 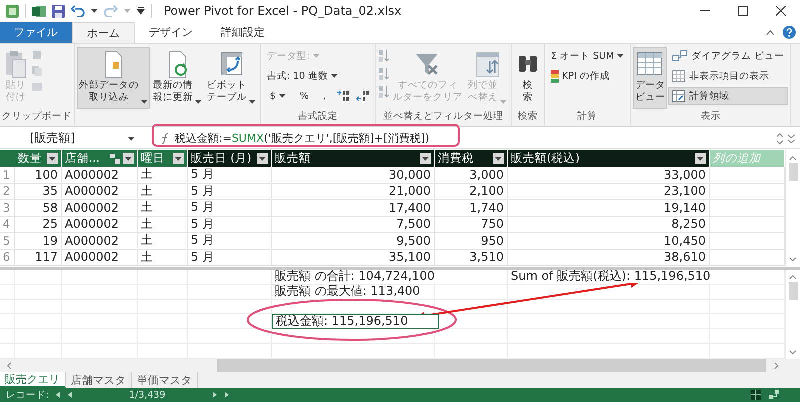 What do you see at coordinates (528, 116) in the screenshot?
I see `group-label: 検索` at bounding box center [528, 116].